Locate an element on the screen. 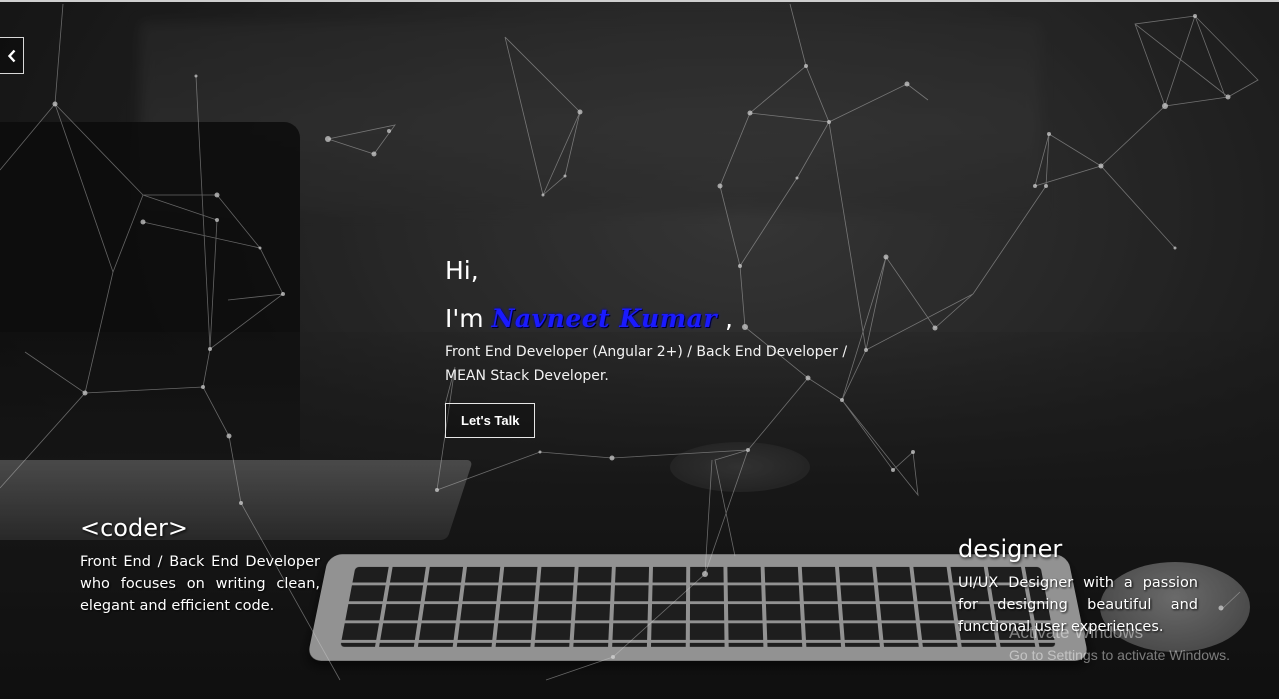  chevron-left-icon is located at coordinates (12, 56).